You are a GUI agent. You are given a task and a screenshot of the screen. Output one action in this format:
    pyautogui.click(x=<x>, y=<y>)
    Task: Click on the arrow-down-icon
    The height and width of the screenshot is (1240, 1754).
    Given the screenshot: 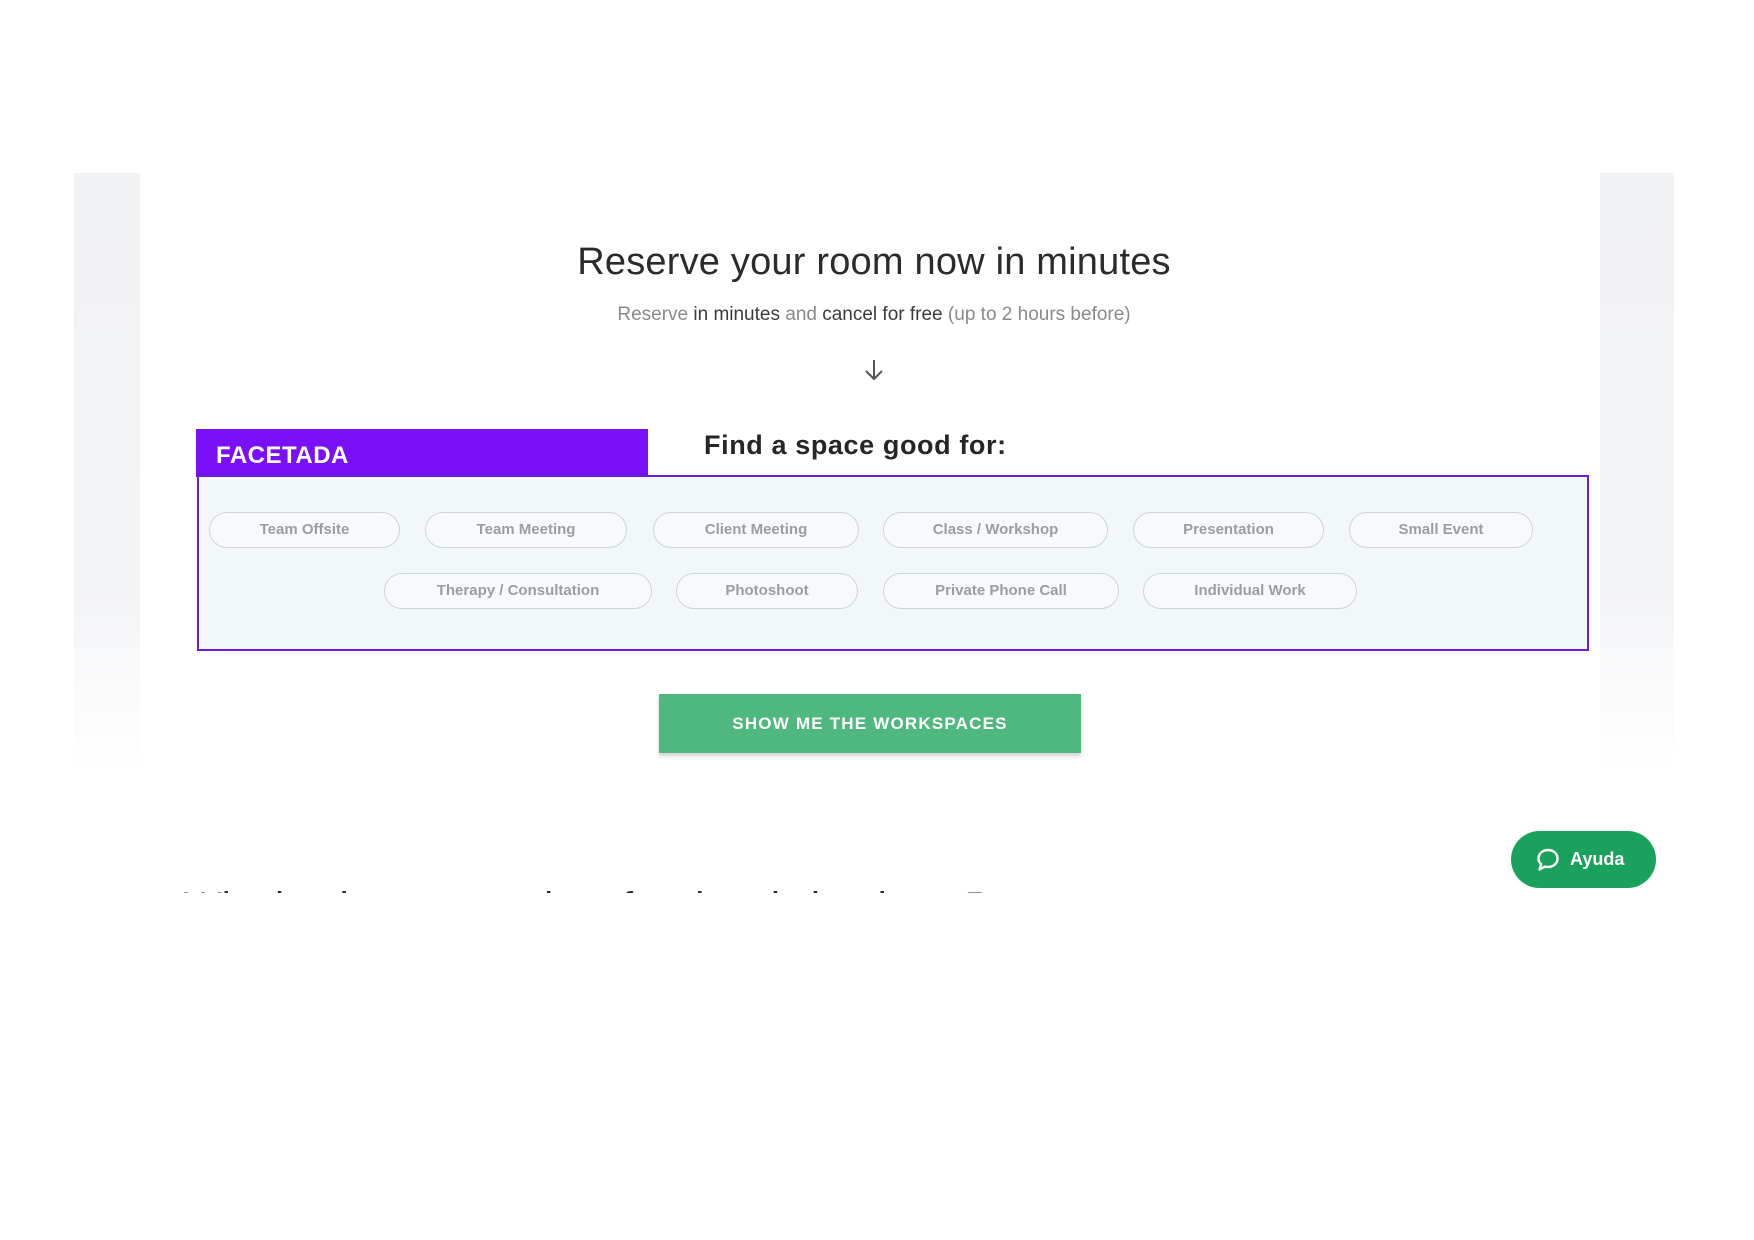 What is the action you would take?
    pyautogui.click(x=874, y=370)
    